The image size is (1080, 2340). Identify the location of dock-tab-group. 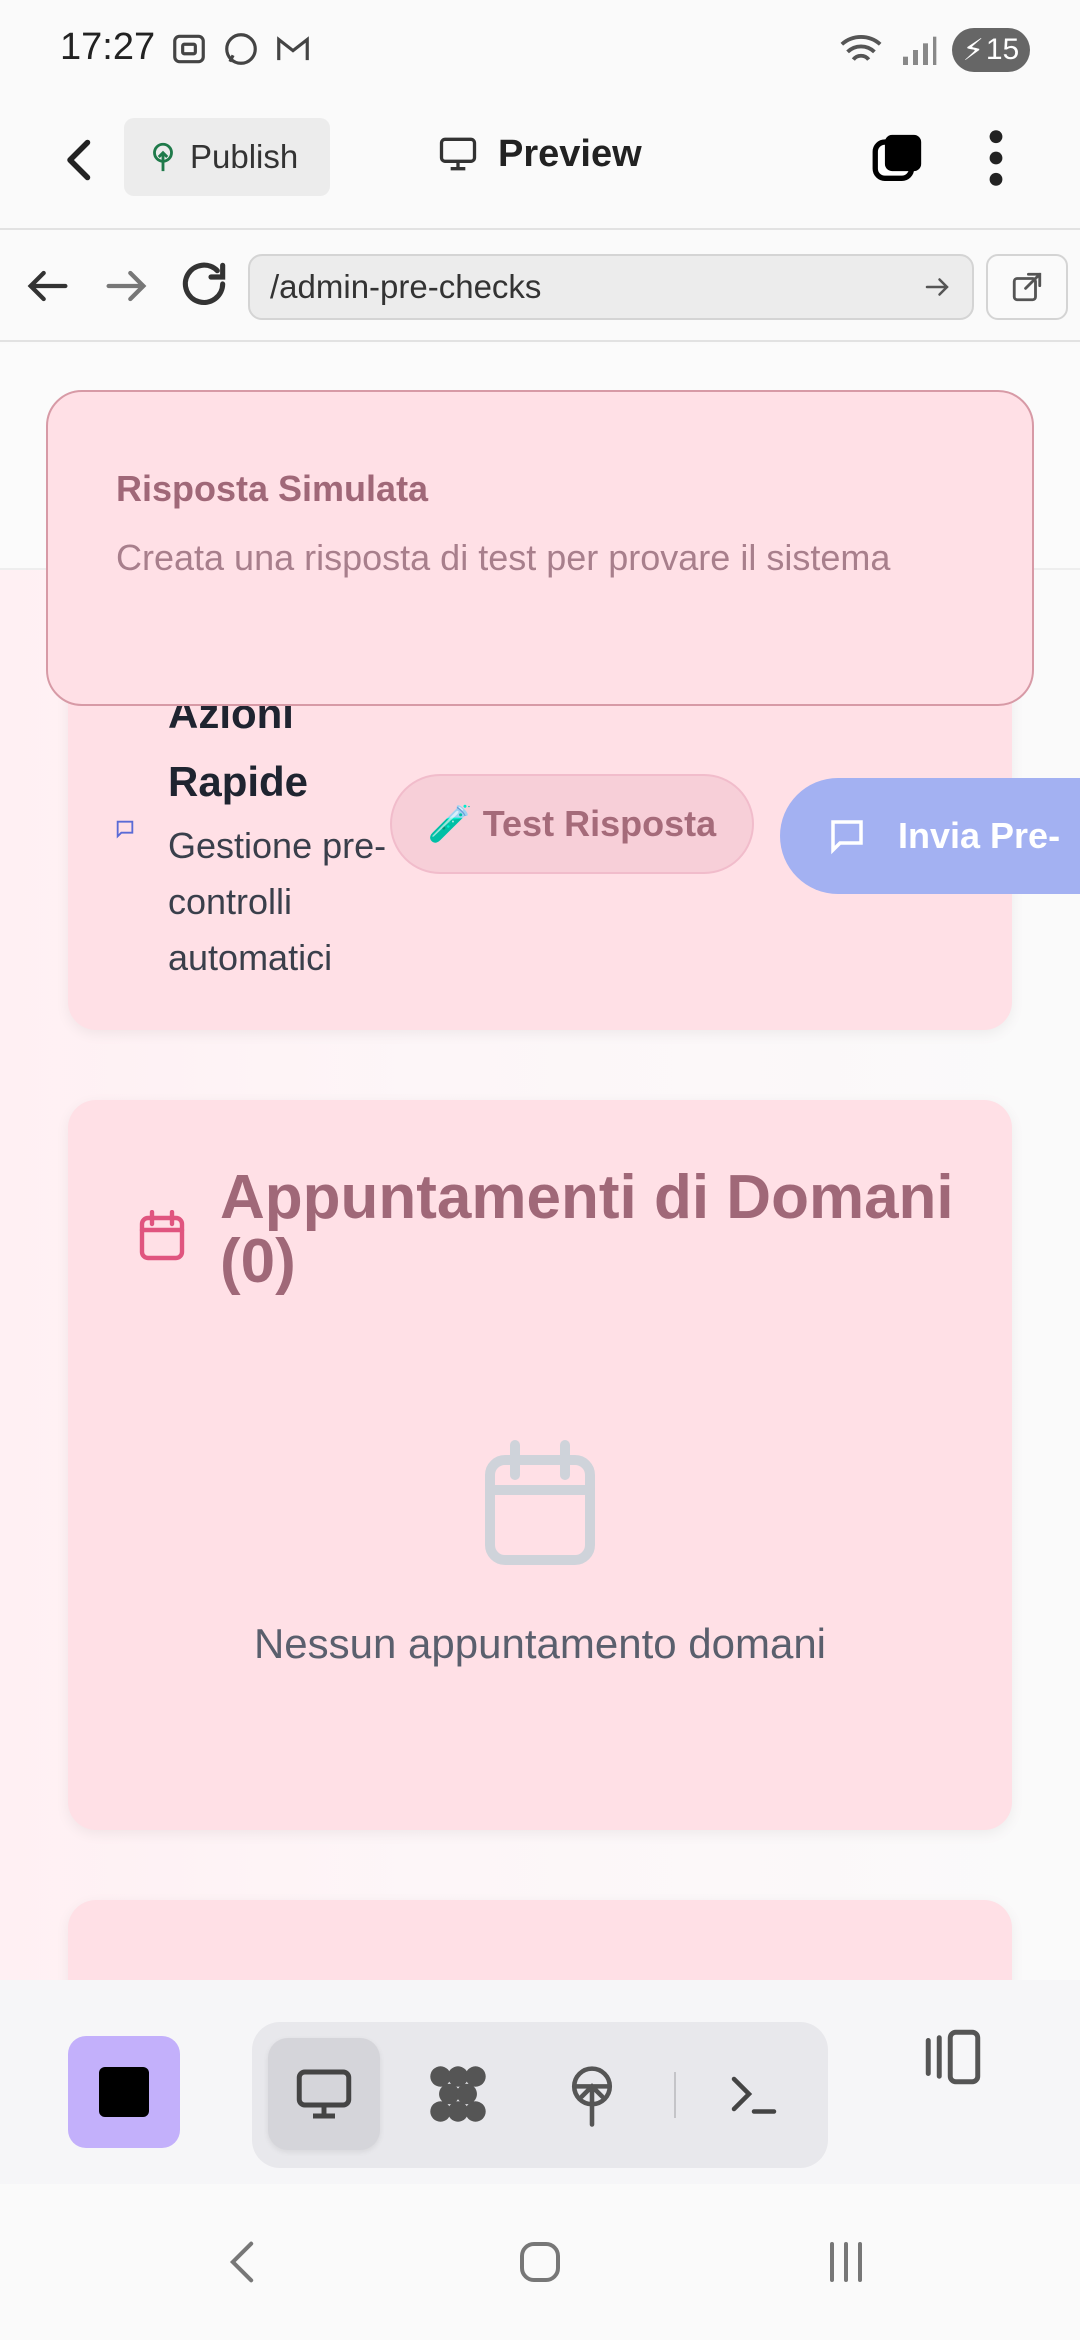
(540, 2095).